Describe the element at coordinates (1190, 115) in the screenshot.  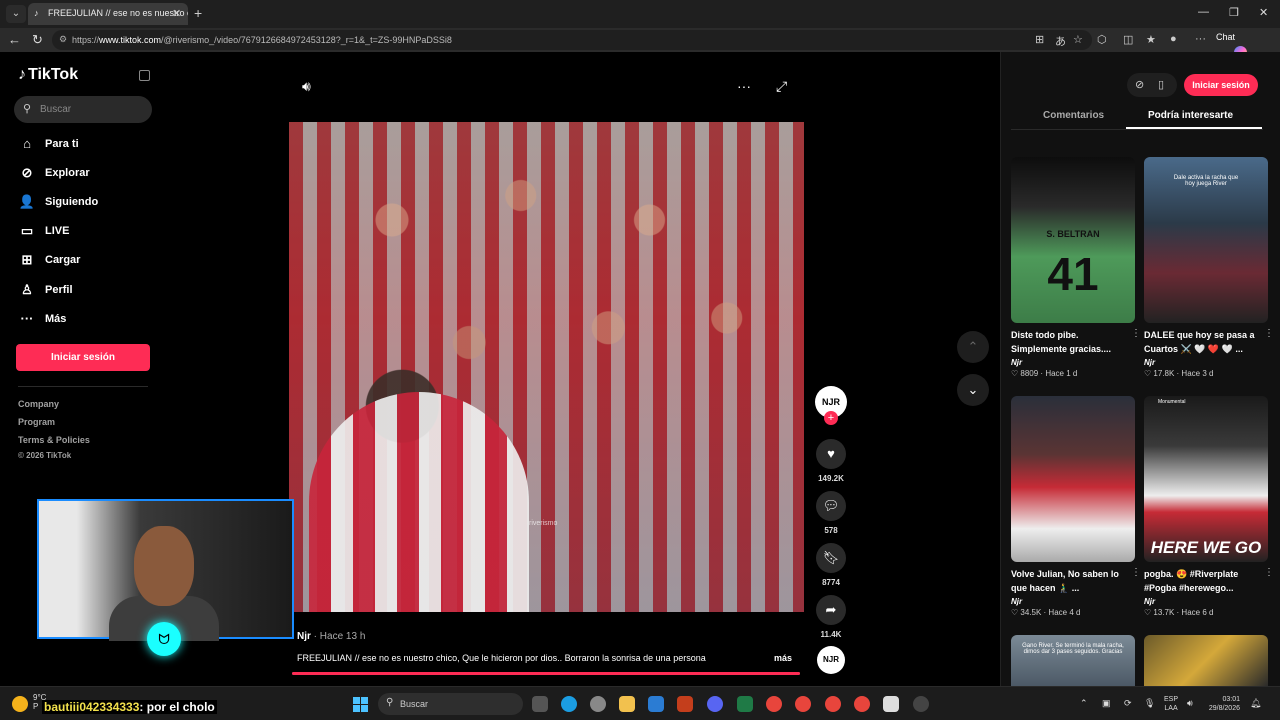
I see `tab-suggestions: Podría interesarte` at that location.